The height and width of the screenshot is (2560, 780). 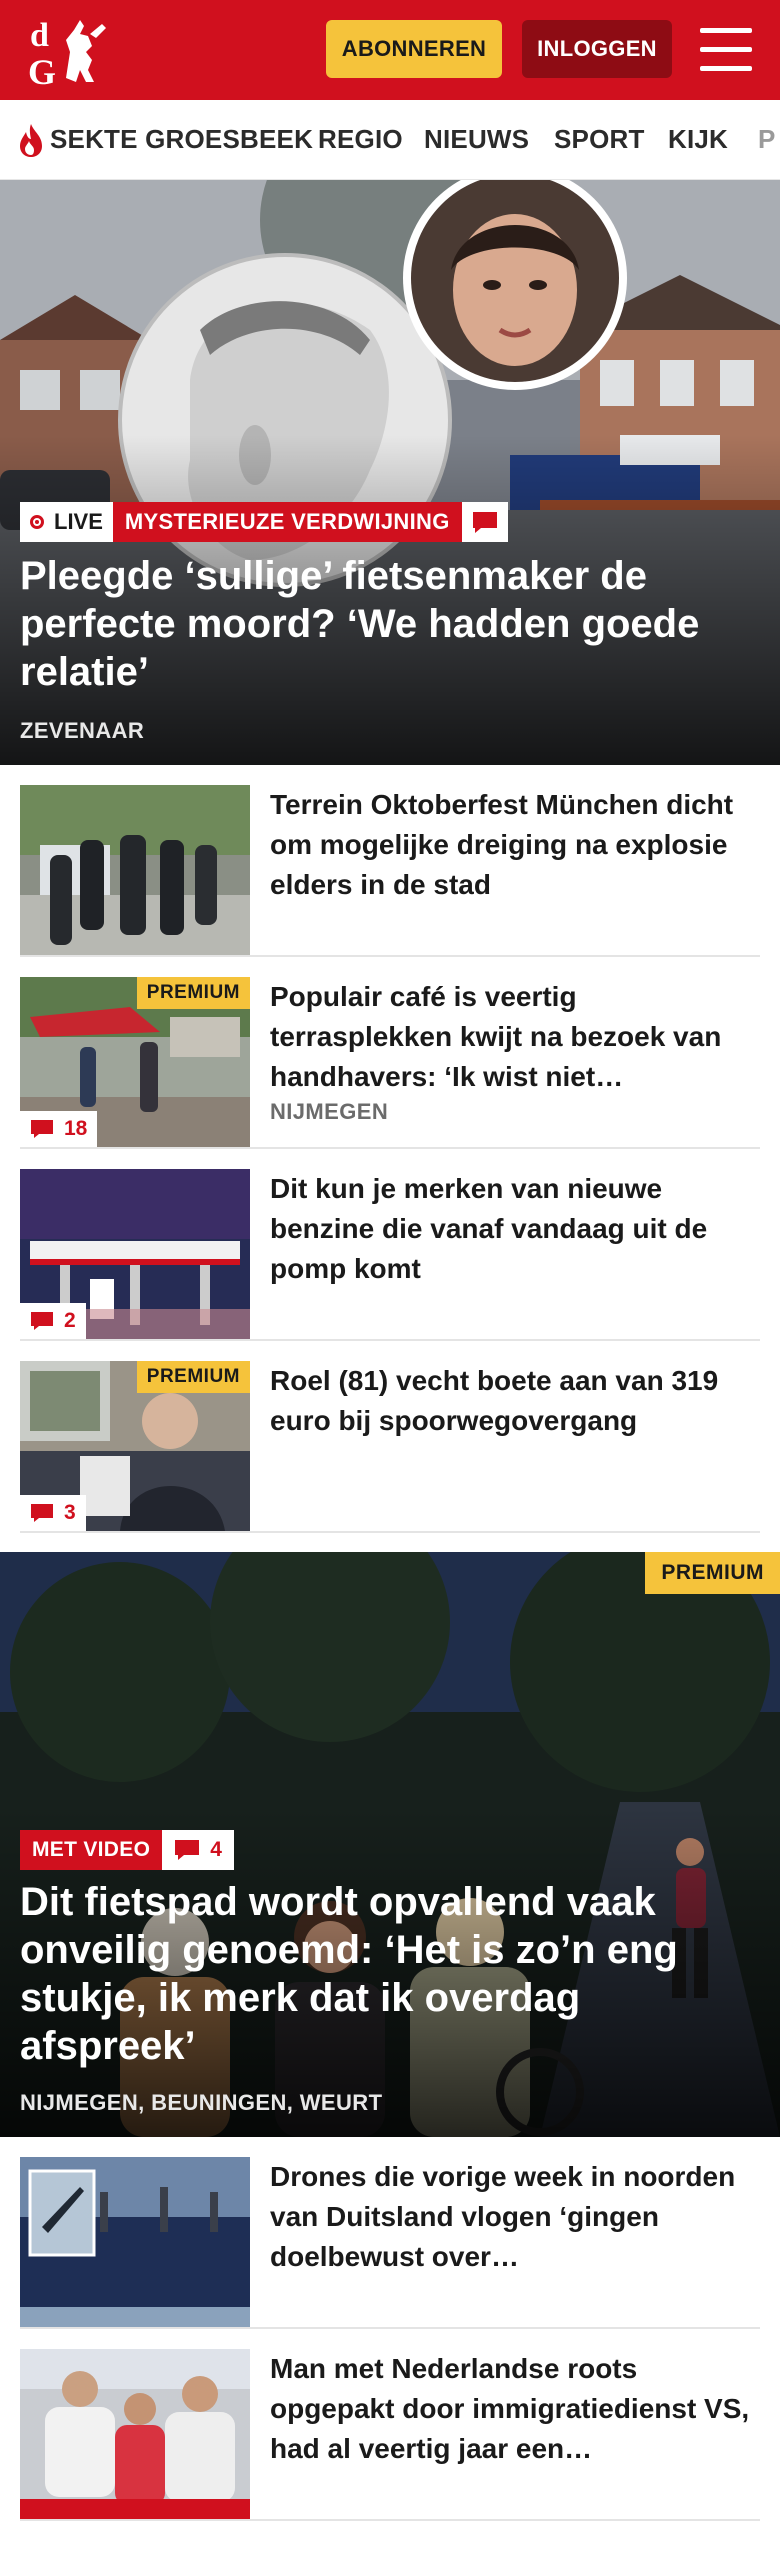 I want to click on comment-count: 2, so click(x=53, y=1321).